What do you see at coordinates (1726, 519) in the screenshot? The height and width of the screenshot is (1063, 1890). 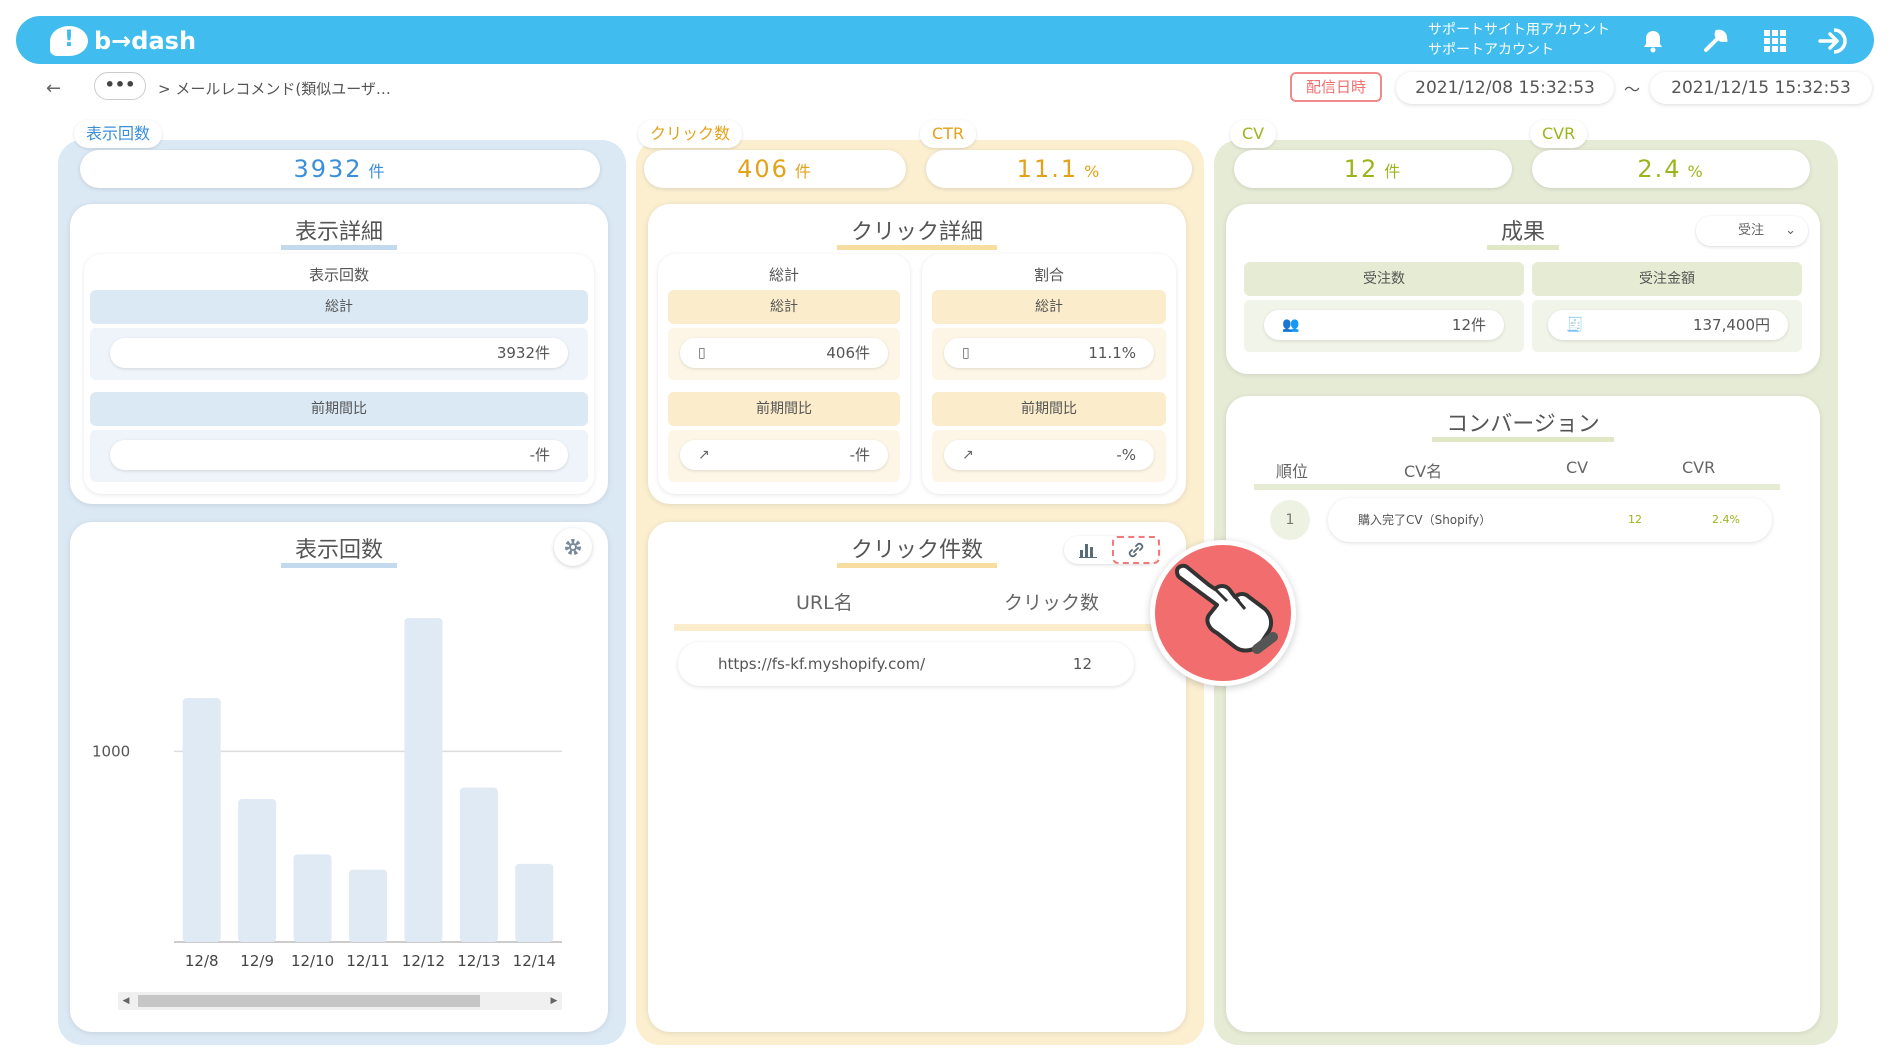 I see `row-cvr: 2.4%` at bounding box center [1726, 519].